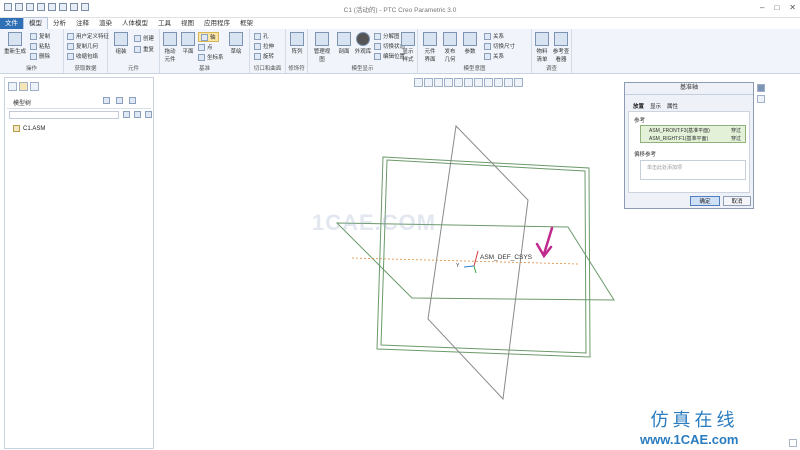 The height and width of the screenshot is (450, 800). I want to click on brand-url: www.1CAE.com, so click(689, 439).